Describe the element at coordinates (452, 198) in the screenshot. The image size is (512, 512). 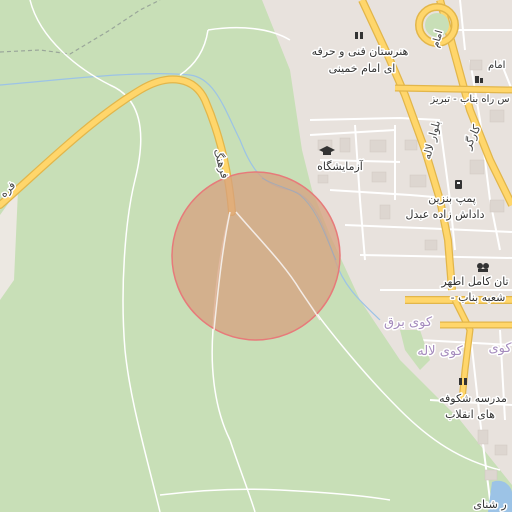
I see `poi-gas-label: پمپ بنزین` at that location.